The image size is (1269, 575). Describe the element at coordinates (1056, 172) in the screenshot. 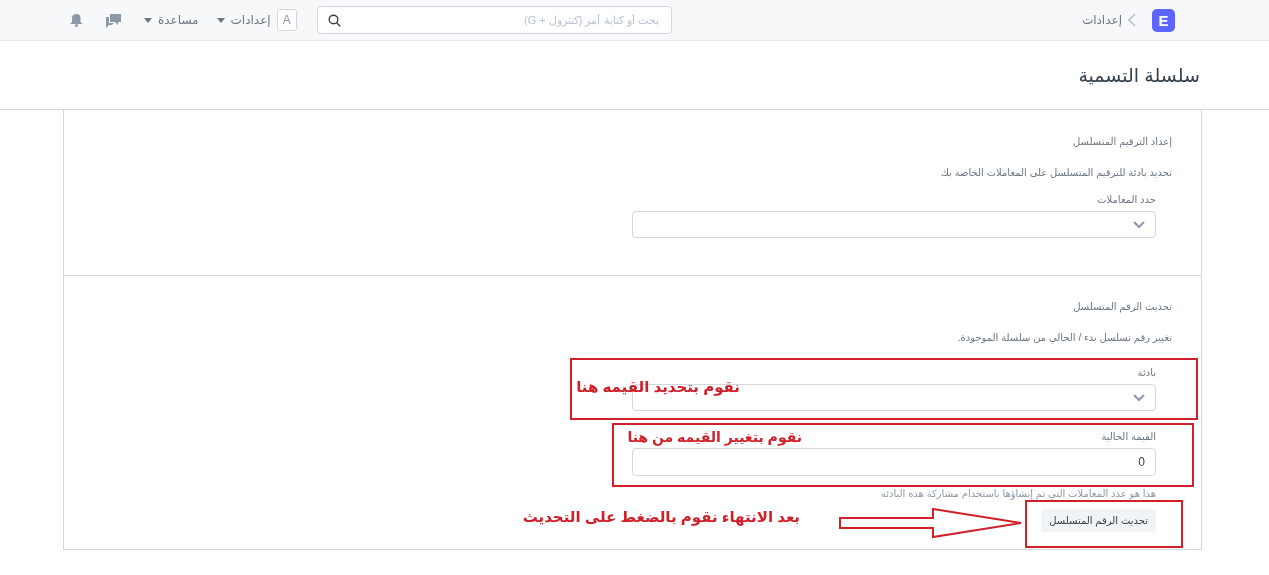

I see `section-description: تحديد بادئة للترقيم المتسلسل على المعاملات الخاصة بك` at that location.